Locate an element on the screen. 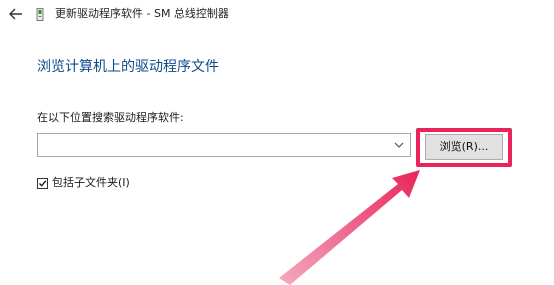 The image size is (554, 285). path-input is located at coordinates (213, 145).